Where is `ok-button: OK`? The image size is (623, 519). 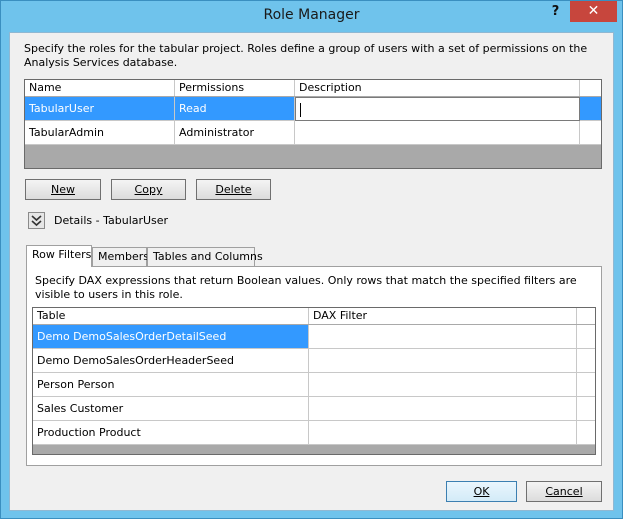 ok-button: OK is located at coordinates (481, 491).